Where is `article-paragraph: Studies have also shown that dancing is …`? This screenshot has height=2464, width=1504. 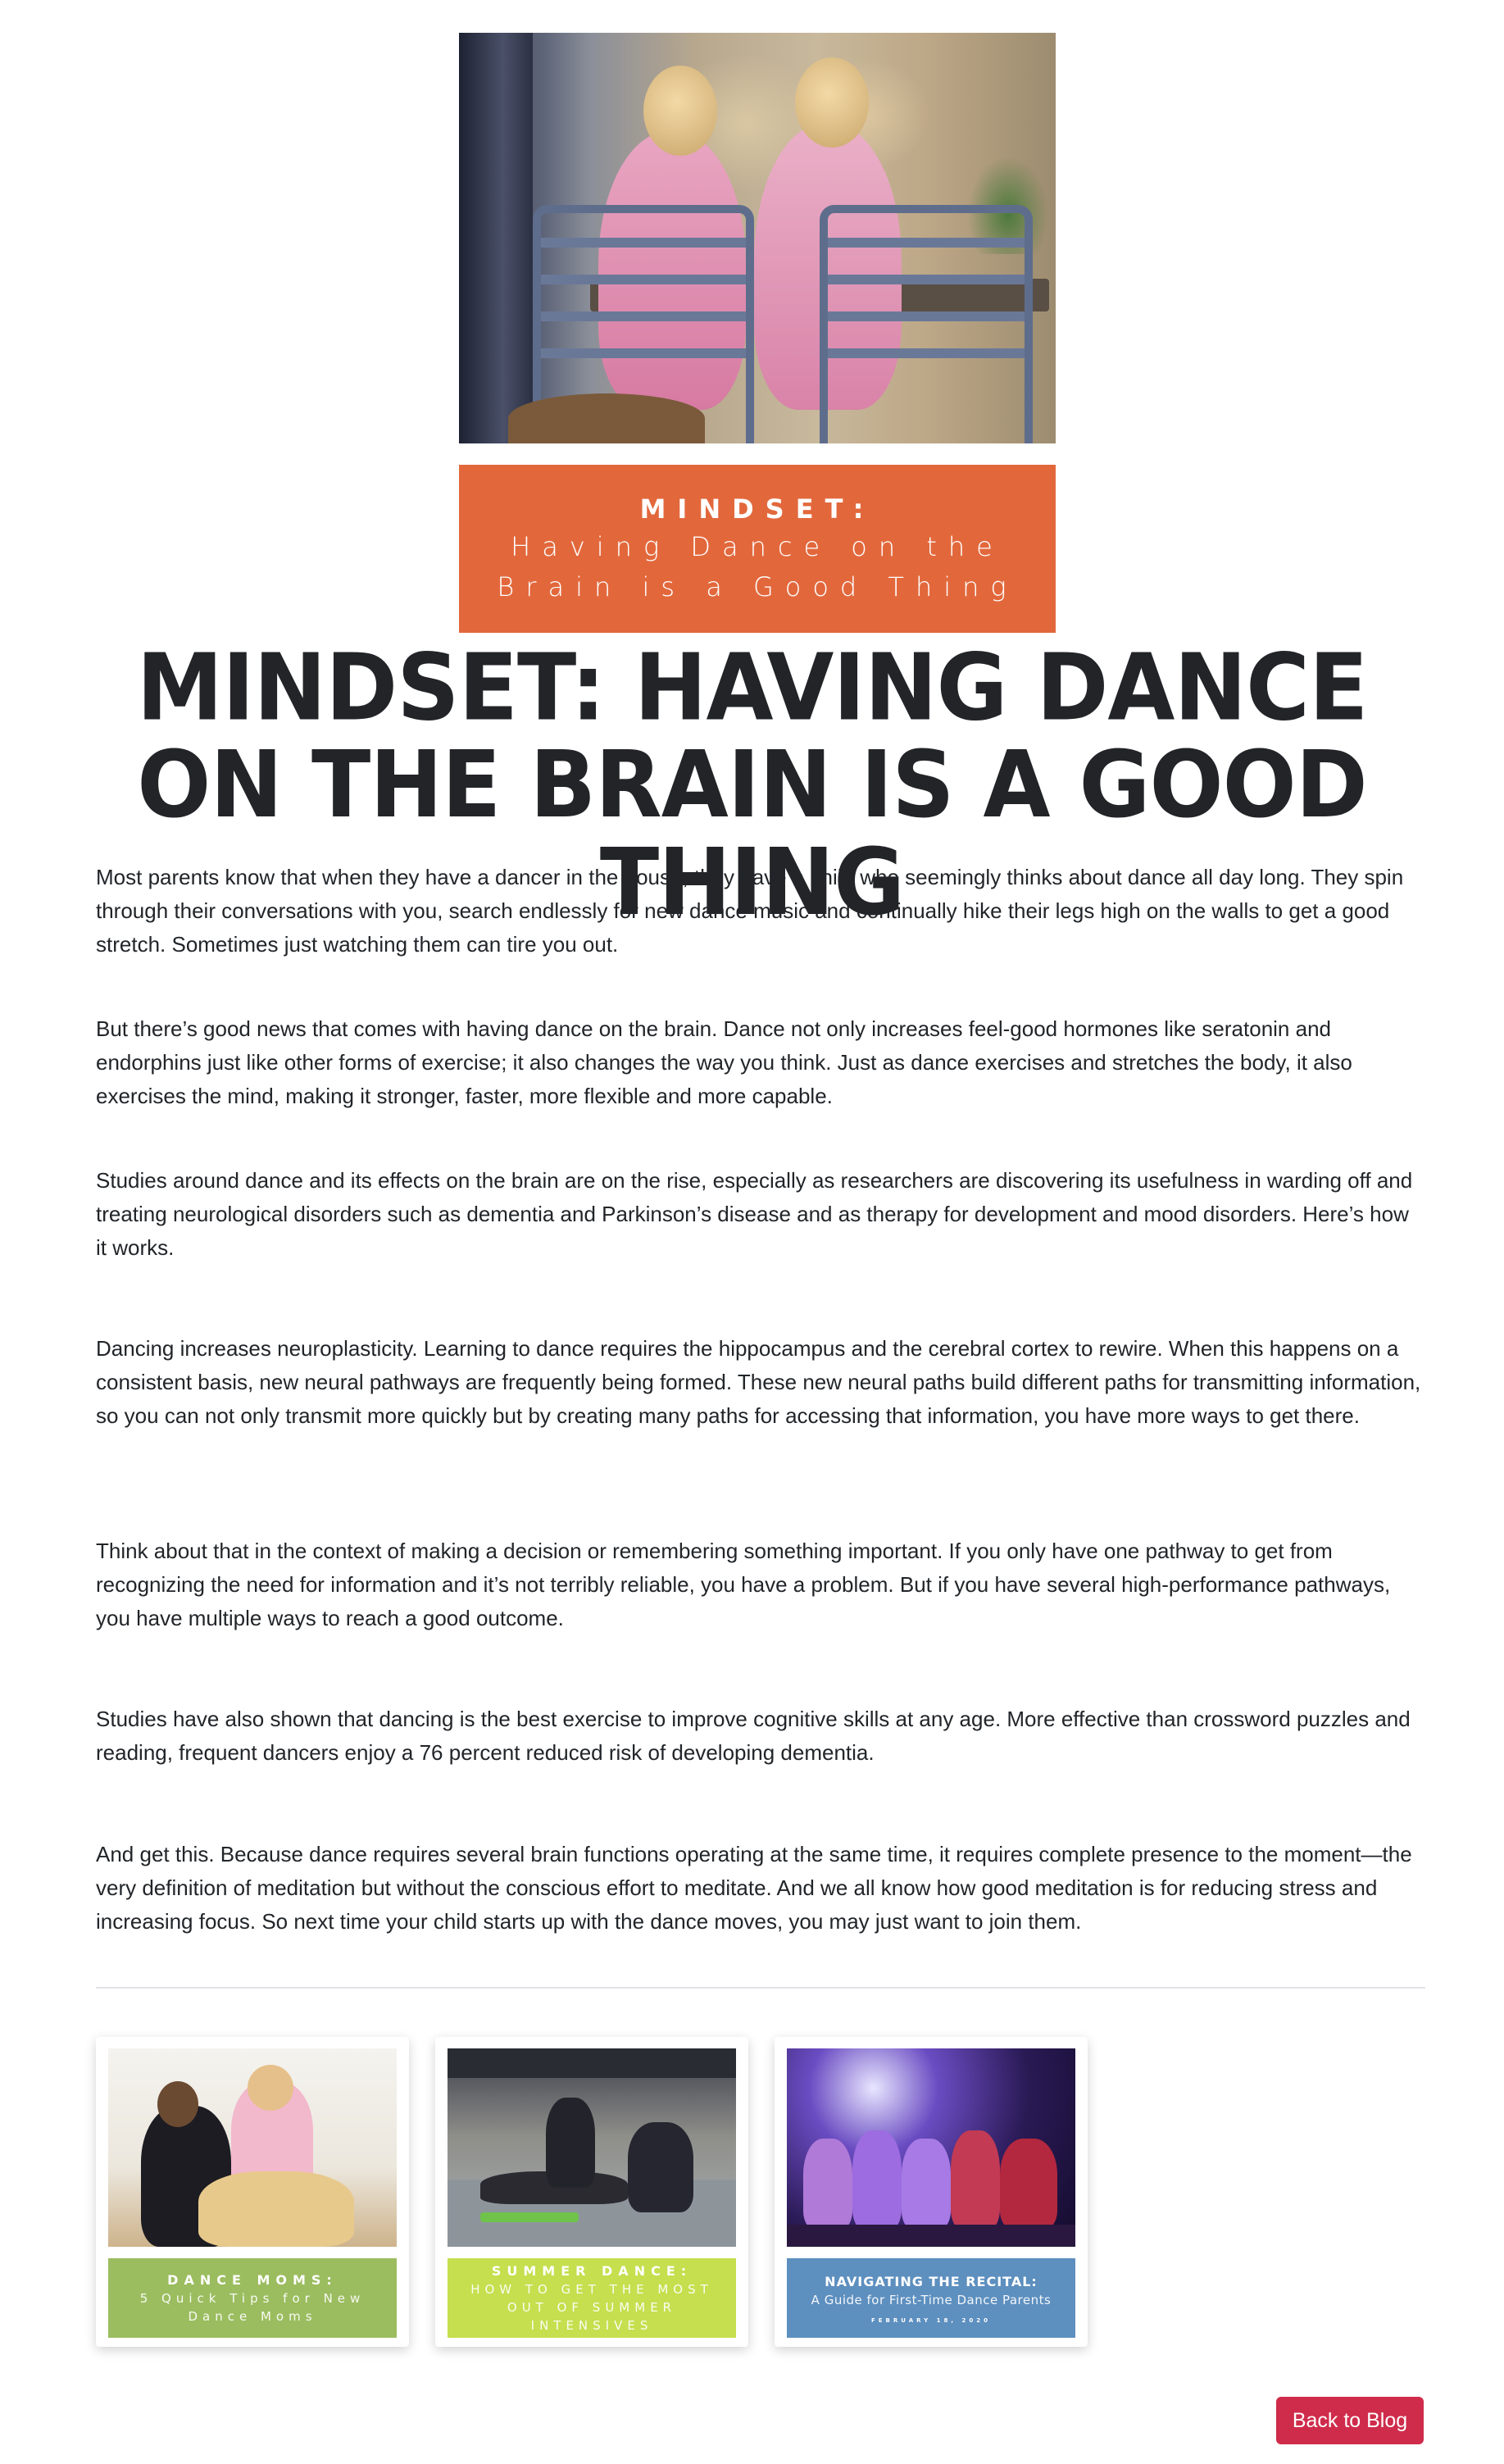
article-paragraph: Studies have also shown that dancing is … is located at coordinates (753, 1736).